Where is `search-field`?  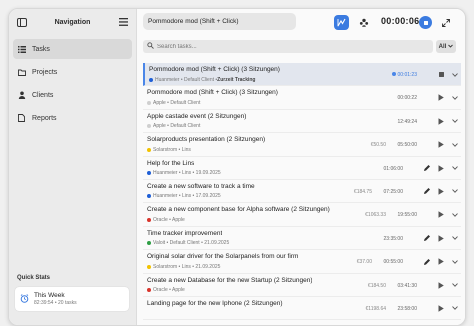
search-field is located at coordinates (288, 46).